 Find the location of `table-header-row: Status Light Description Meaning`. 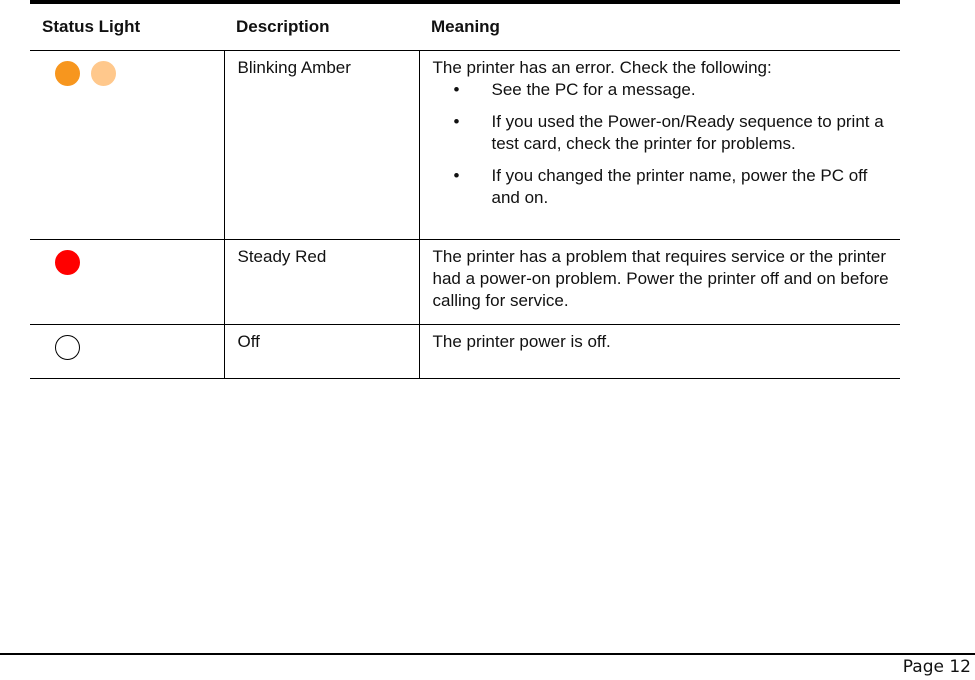

table-header-row: Status Light Description Meaning is located at coordinates (465, 27).